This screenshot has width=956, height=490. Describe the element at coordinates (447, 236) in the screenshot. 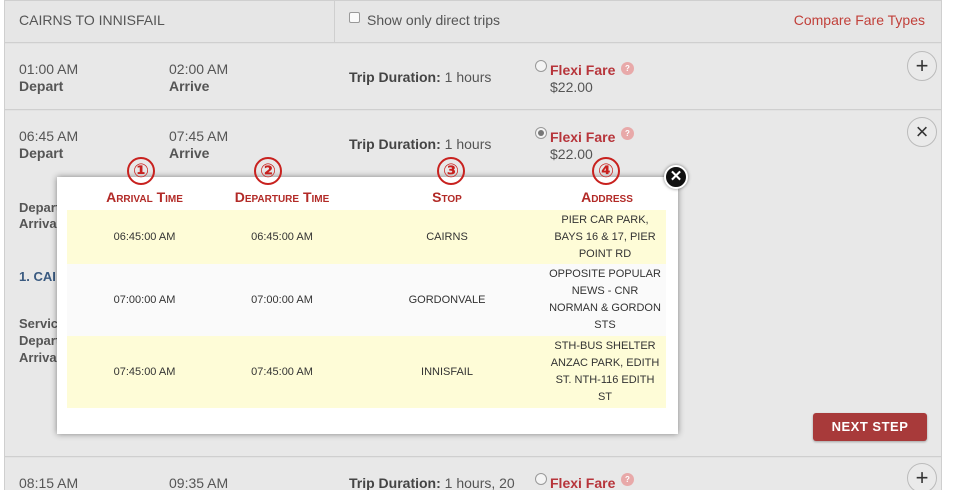

I see `cell-stop: CAIRNS` at that location.